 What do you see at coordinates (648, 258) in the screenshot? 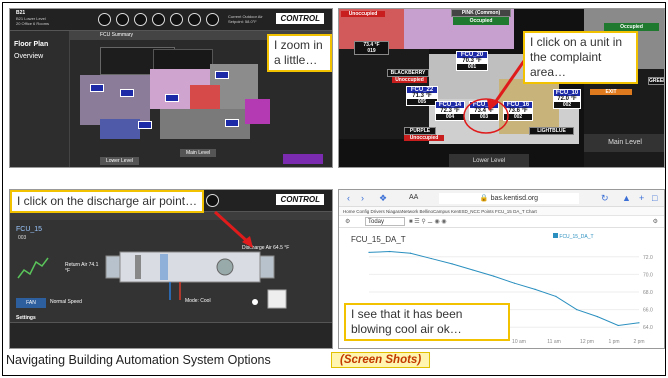
I see `y-tick-label: 72.0` at bounding box center [648, 258].